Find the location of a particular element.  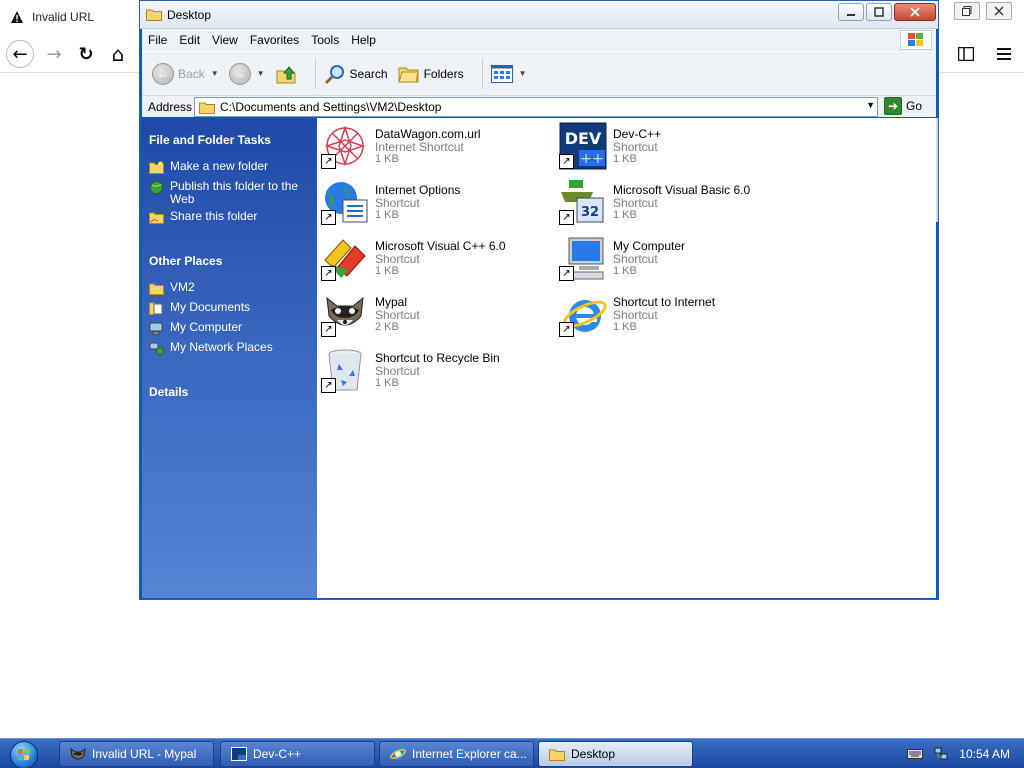

home-icon: ⌂ is located at coordinates (118, 54).